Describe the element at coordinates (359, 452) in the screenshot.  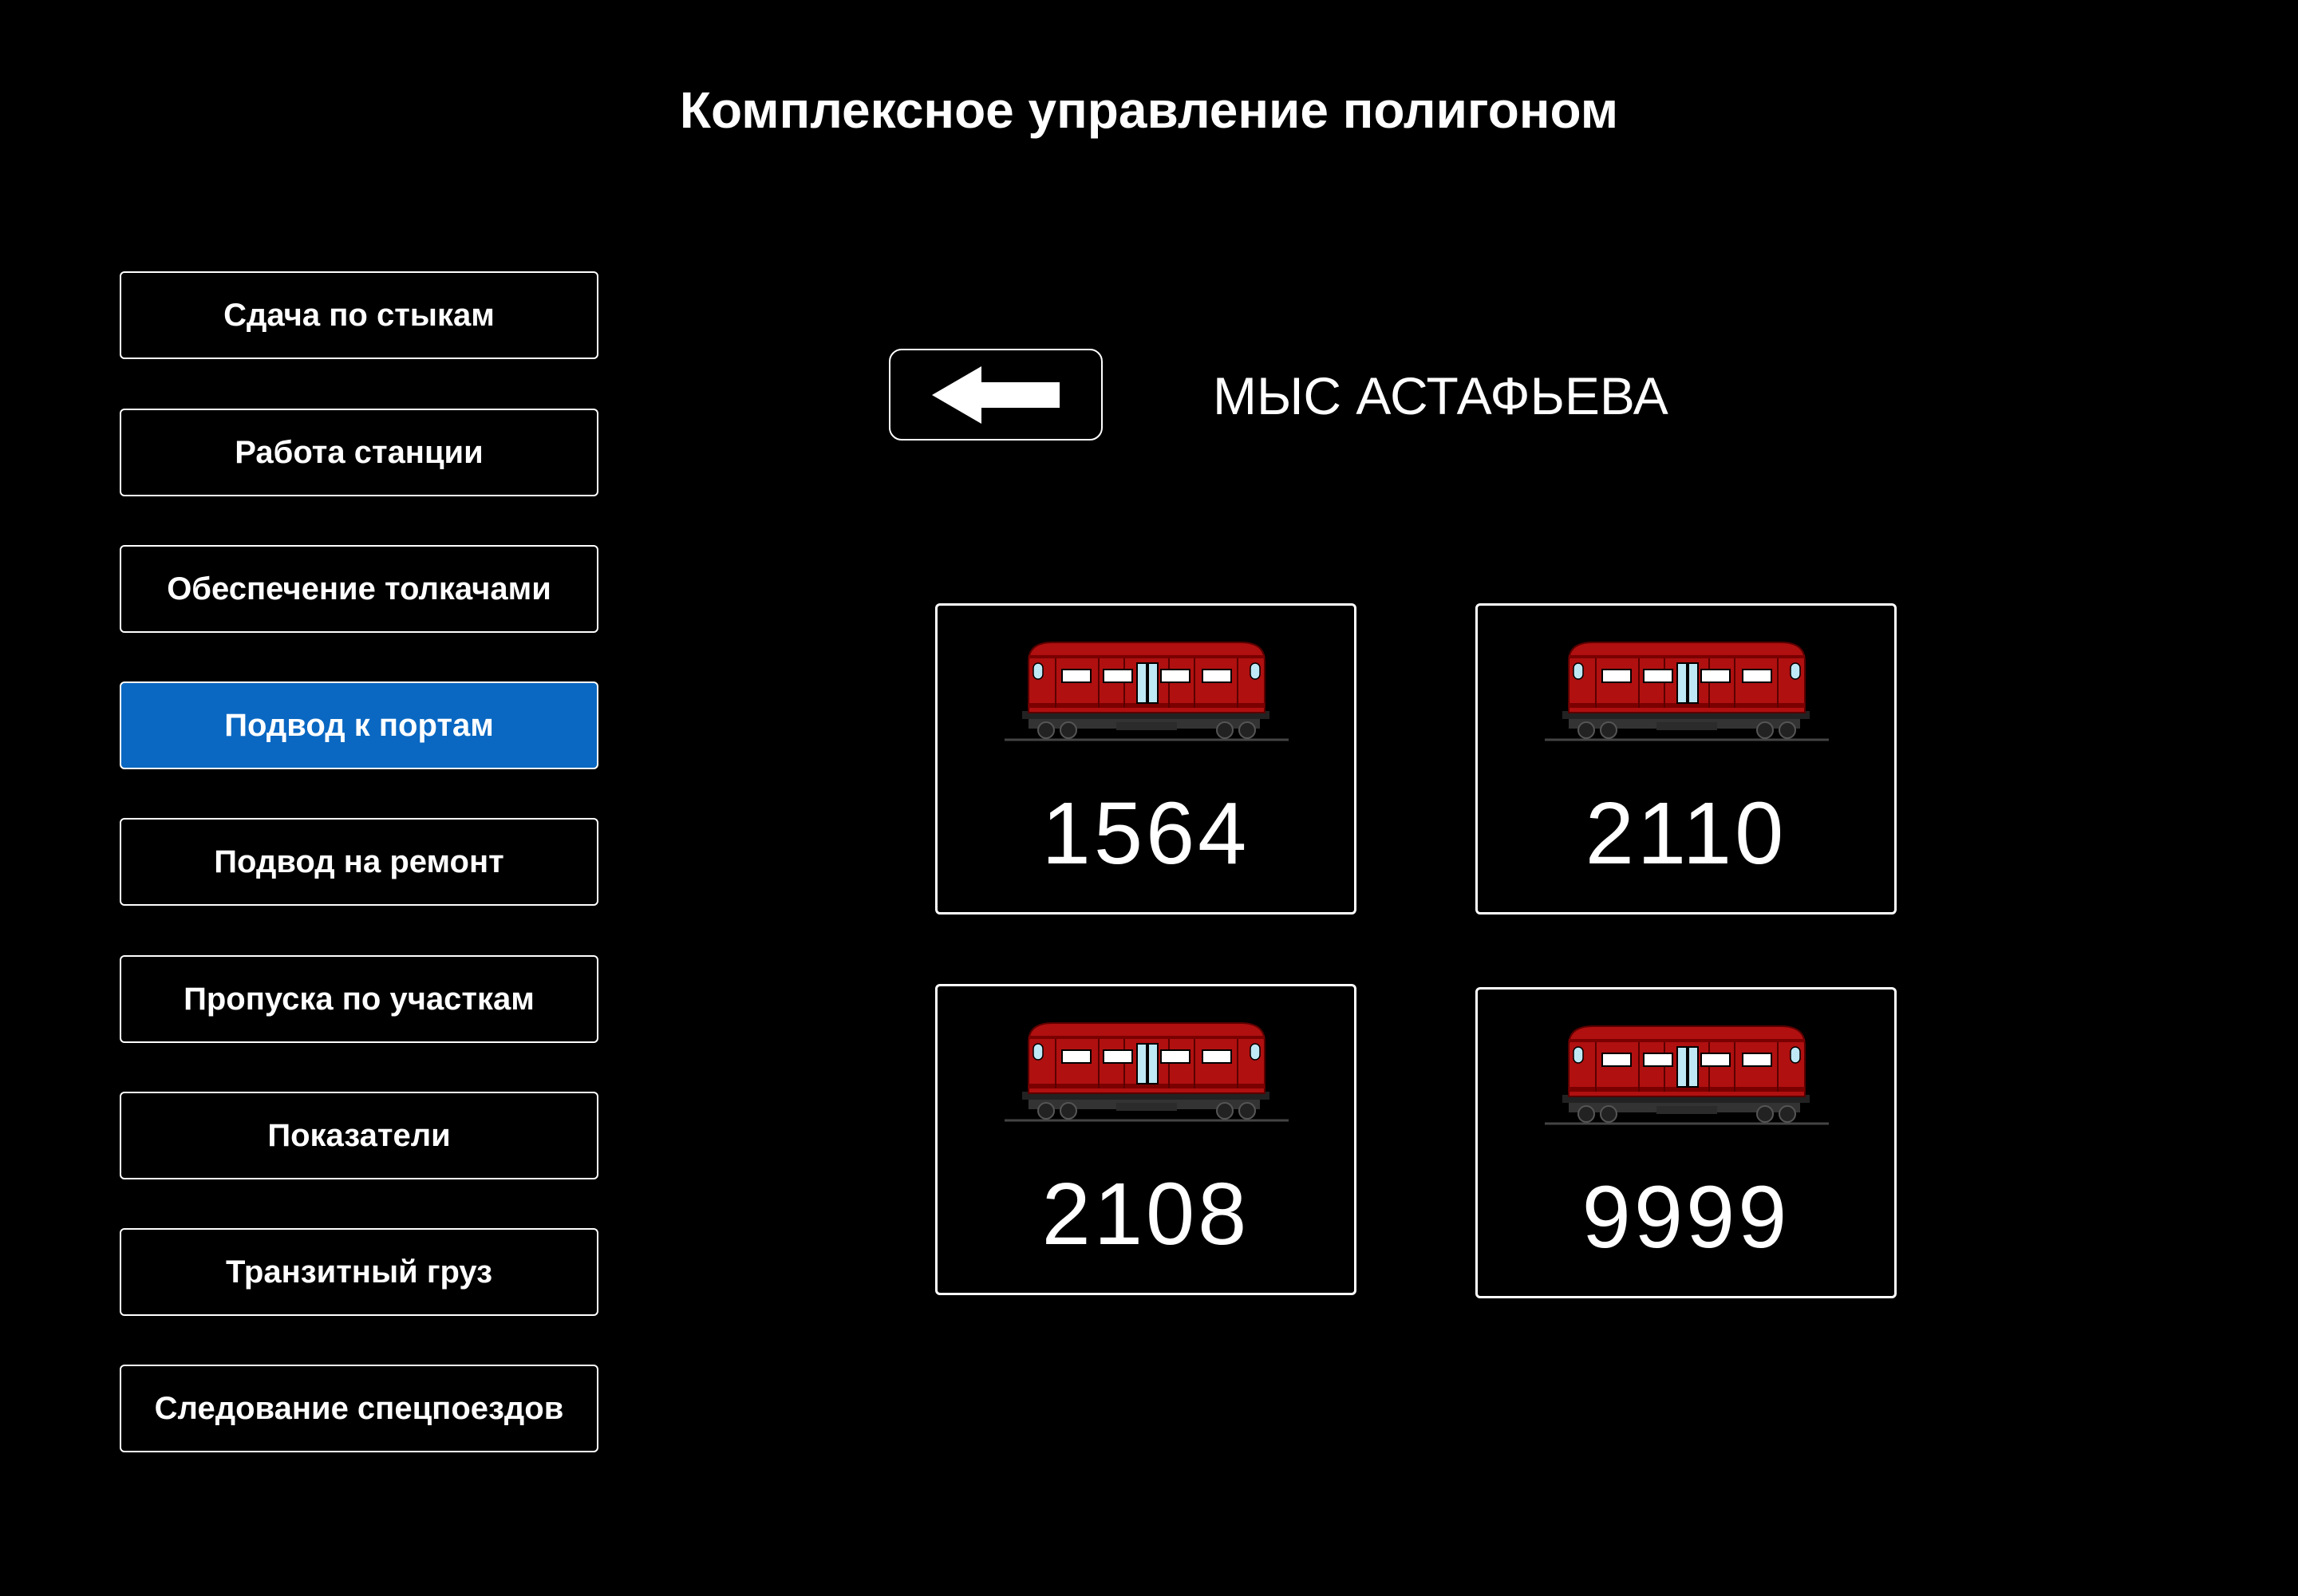
I see `nav-button-station-work: Работа станции` at that location.